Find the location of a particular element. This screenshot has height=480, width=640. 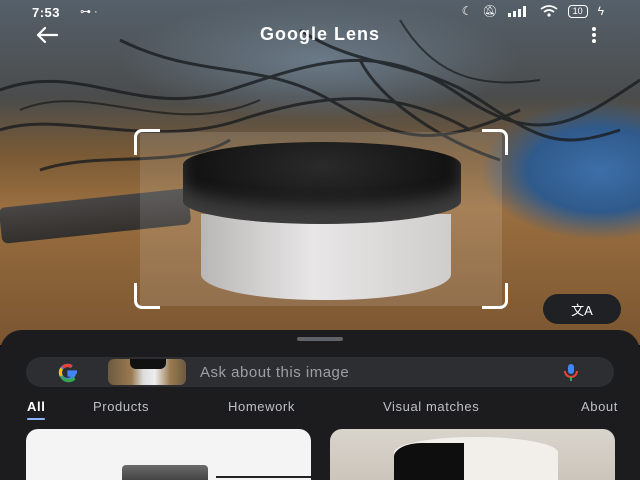

status-right-icons: ☾ 🔕︎ 10 ϟ is located at coordinates (533, 11).